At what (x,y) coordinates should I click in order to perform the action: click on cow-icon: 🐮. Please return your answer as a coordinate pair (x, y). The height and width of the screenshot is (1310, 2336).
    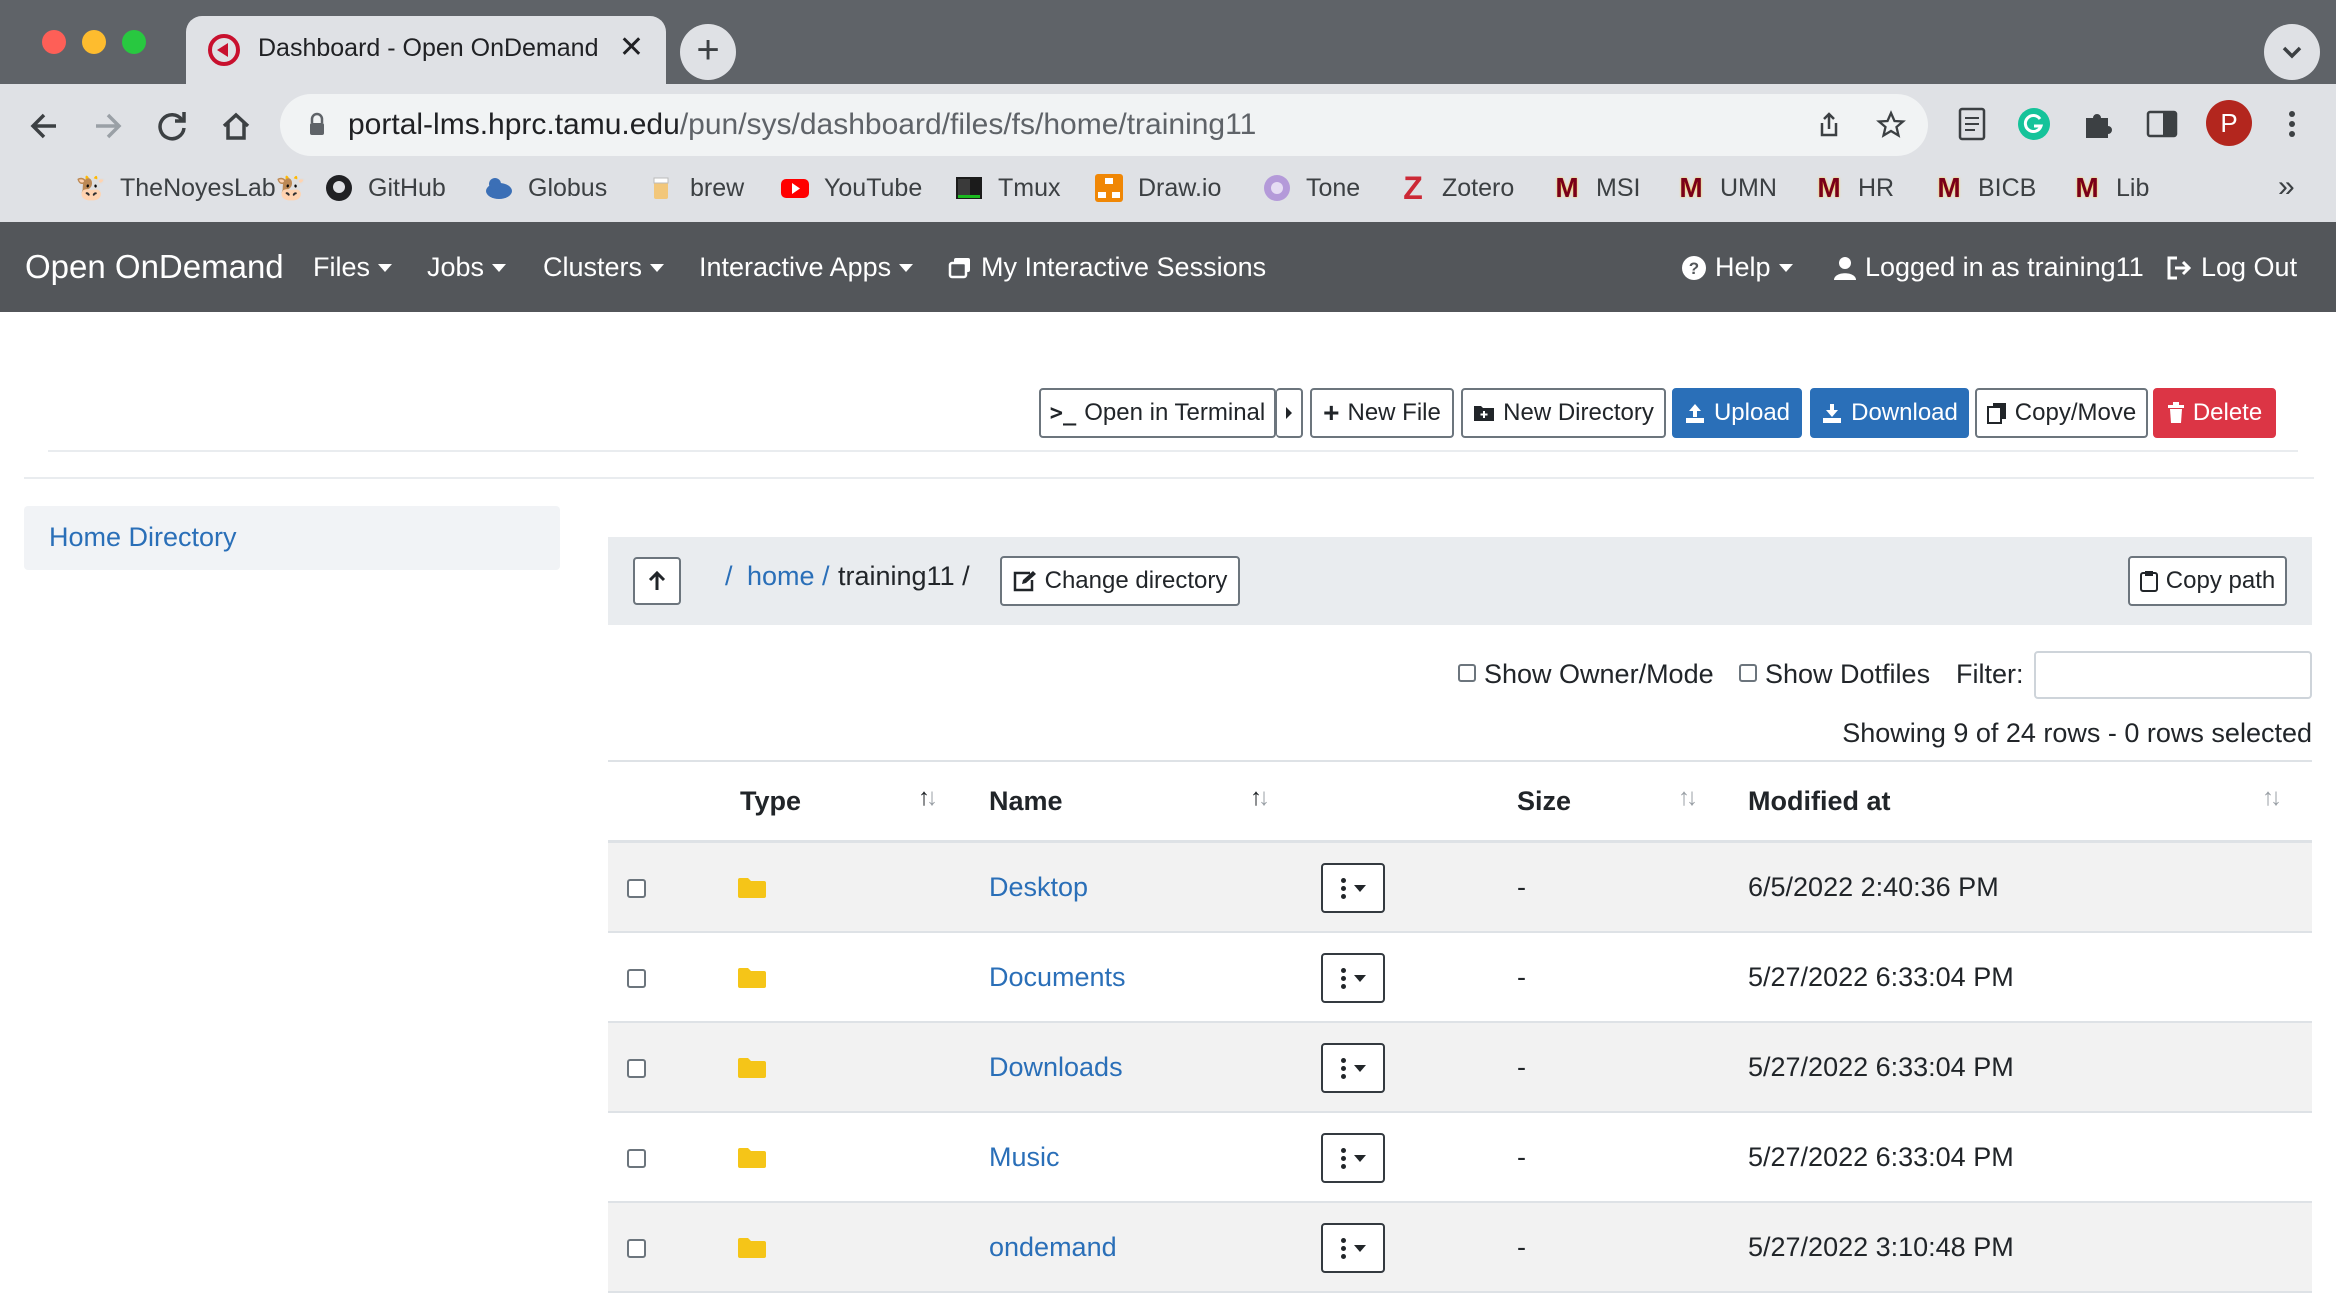
    Looking at the image, I should click on (91, 187).